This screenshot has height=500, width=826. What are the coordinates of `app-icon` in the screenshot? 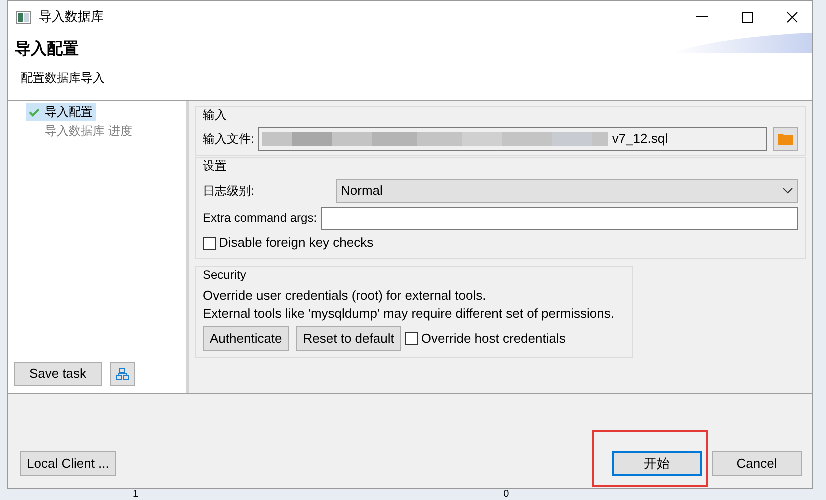 It's located at (23, 17).